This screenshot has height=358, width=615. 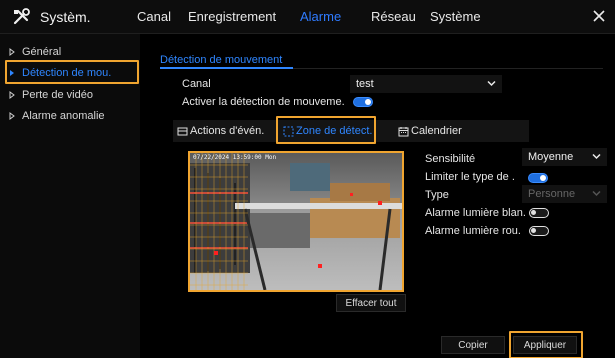 I want to click on camera-scene-image, so click(x=296, y=221).